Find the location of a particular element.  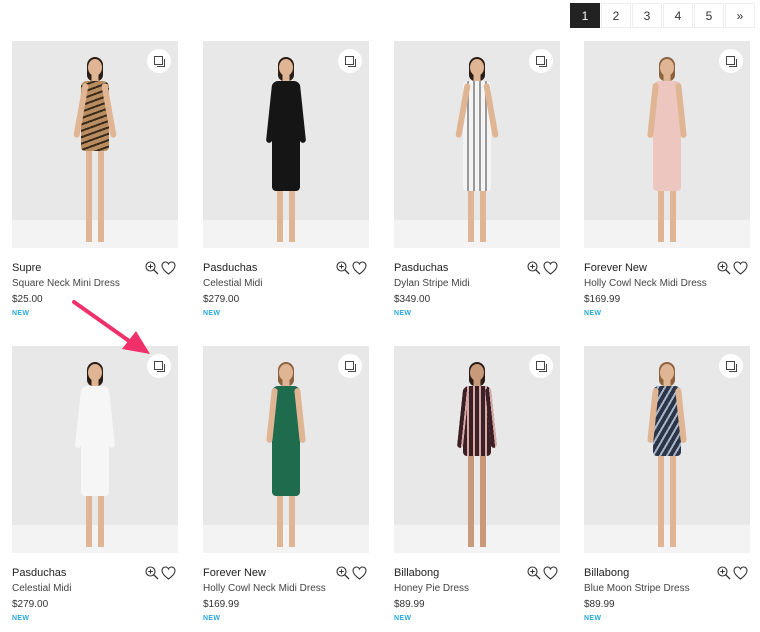

product-info: Supre Square Neck Mini Dress $25.00 NEW is located at coordinates (95, 283).